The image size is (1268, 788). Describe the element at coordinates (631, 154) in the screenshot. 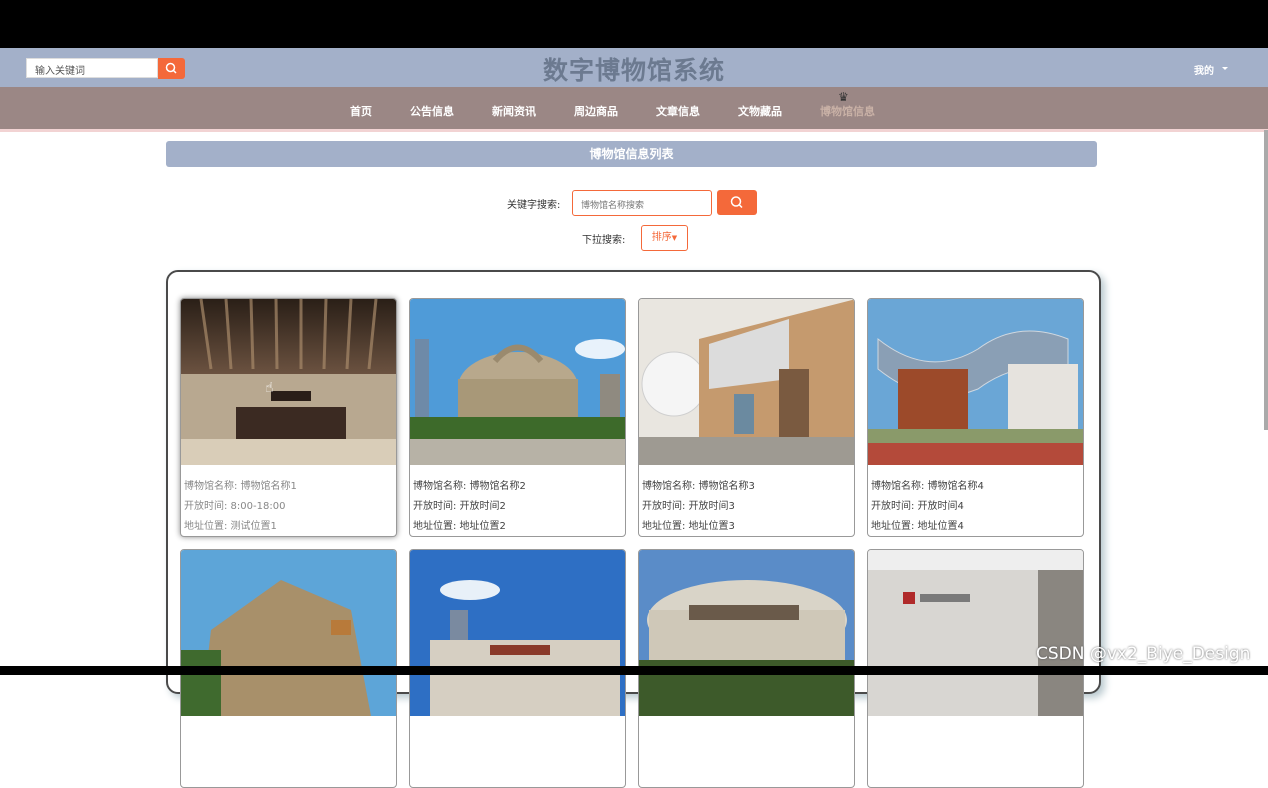

I see `section-title: 博物馆信息列表` at that location.